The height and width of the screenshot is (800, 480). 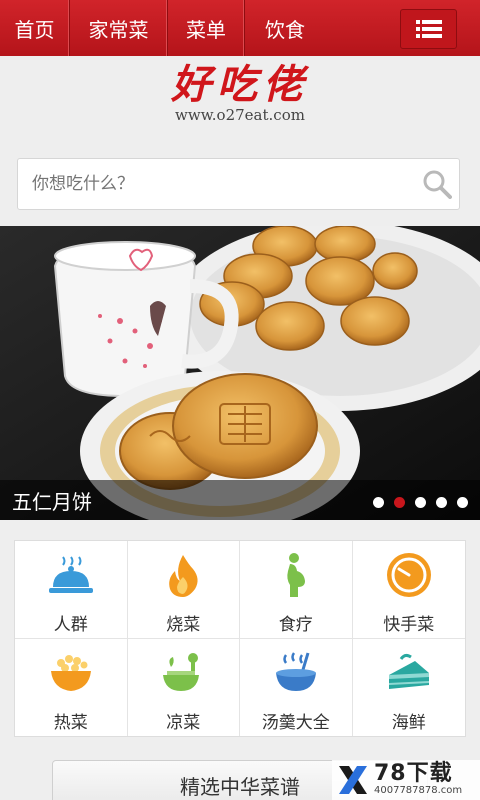 What do you see at coordinates (413, 773) in the screenshot?
I see `watermark-brand: 78下载` at bounding box center [413, 773].